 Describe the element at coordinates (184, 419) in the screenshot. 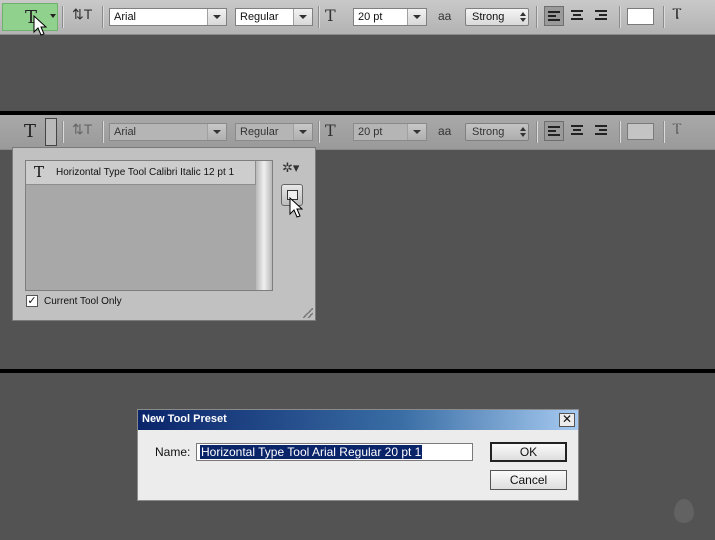

I see `dialog-title: New Tool Preset` at that location.